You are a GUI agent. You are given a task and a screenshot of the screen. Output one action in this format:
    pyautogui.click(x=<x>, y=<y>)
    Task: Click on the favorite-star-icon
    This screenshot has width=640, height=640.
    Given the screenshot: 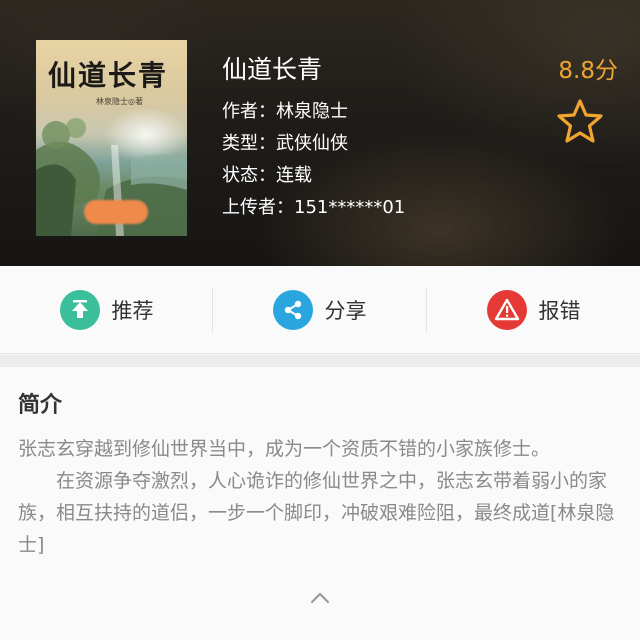 What is the action you would take?
    pyautogui.click(x=580, y=121)
    